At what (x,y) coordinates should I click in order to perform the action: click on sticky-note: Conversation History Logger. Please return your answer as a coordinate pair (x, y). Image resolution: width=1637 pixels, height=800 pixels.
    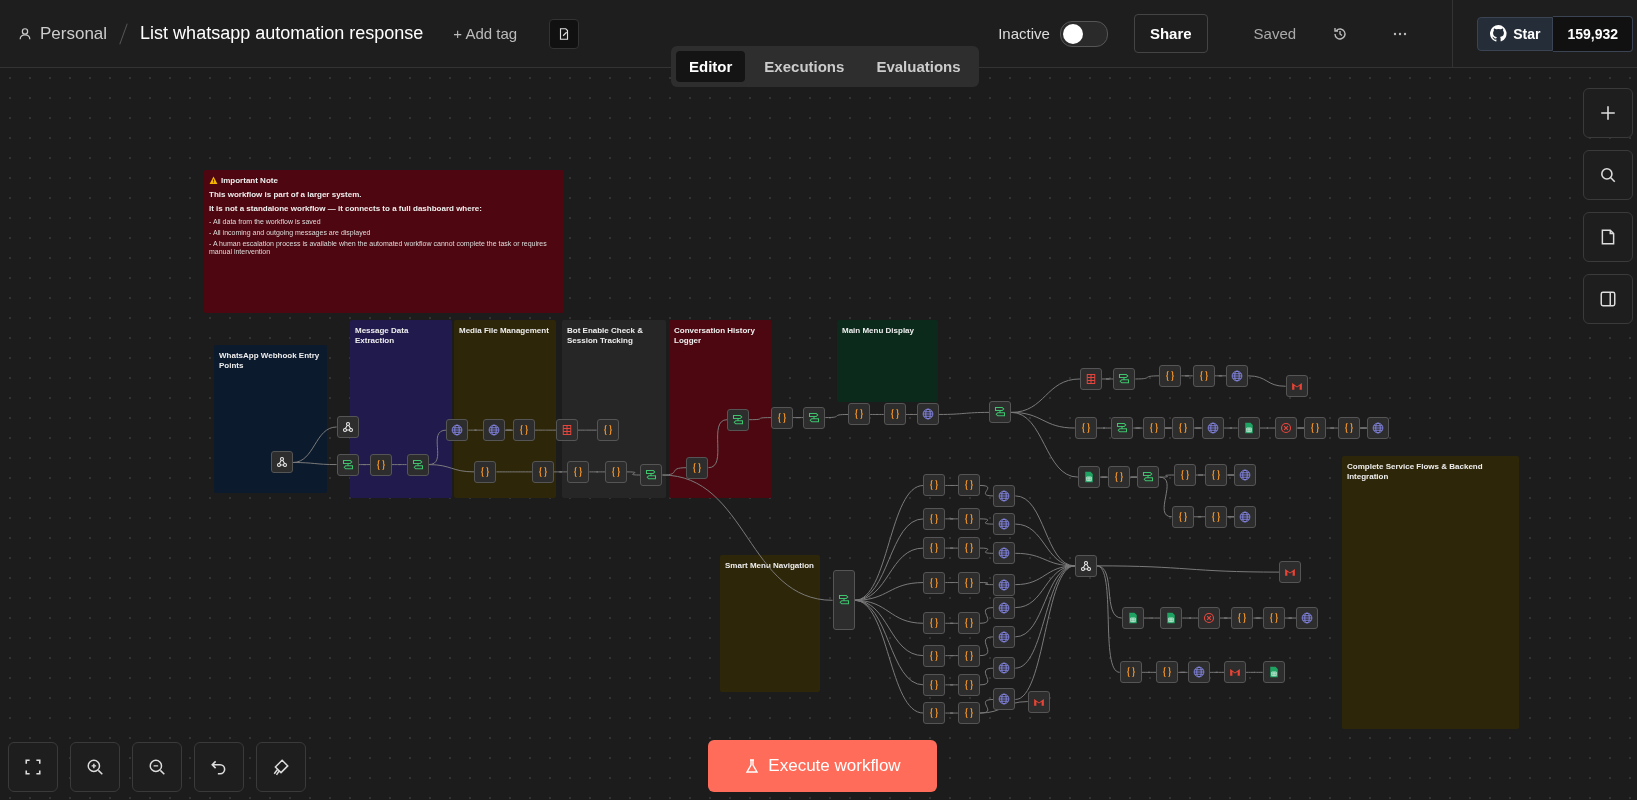
    Looking at the image, I should click on (720, 409).